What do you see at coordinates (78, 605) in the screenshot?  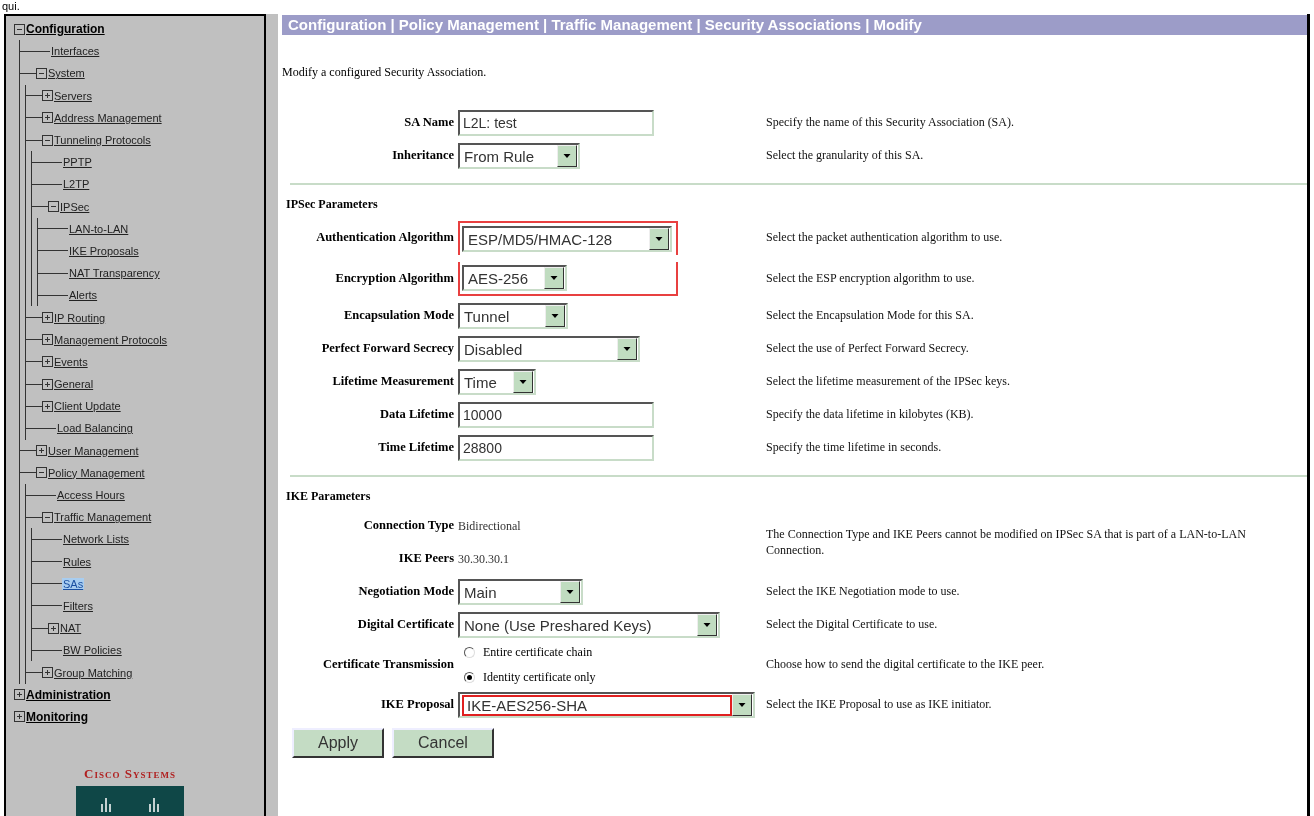 I see `tree-item: Filters` at bounding box center [78, 605].